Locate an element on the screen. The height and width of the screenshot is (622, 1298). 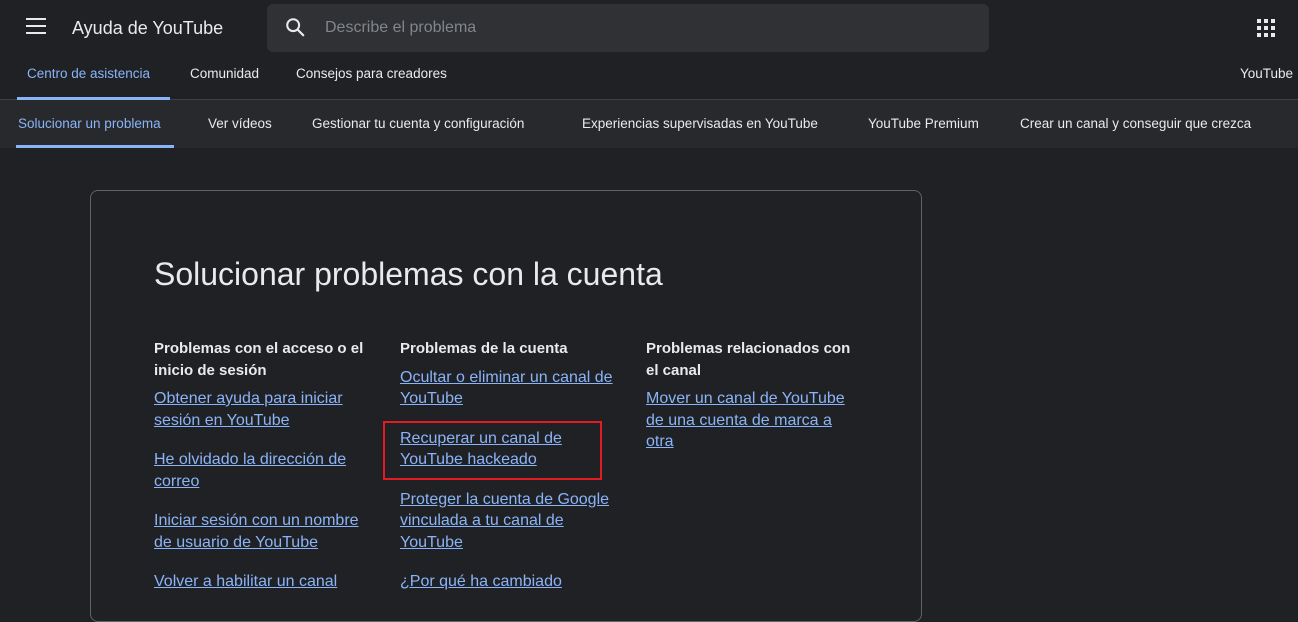
card-title: Solucionar problemas con la cuenta is located at coordinates (408, 274).